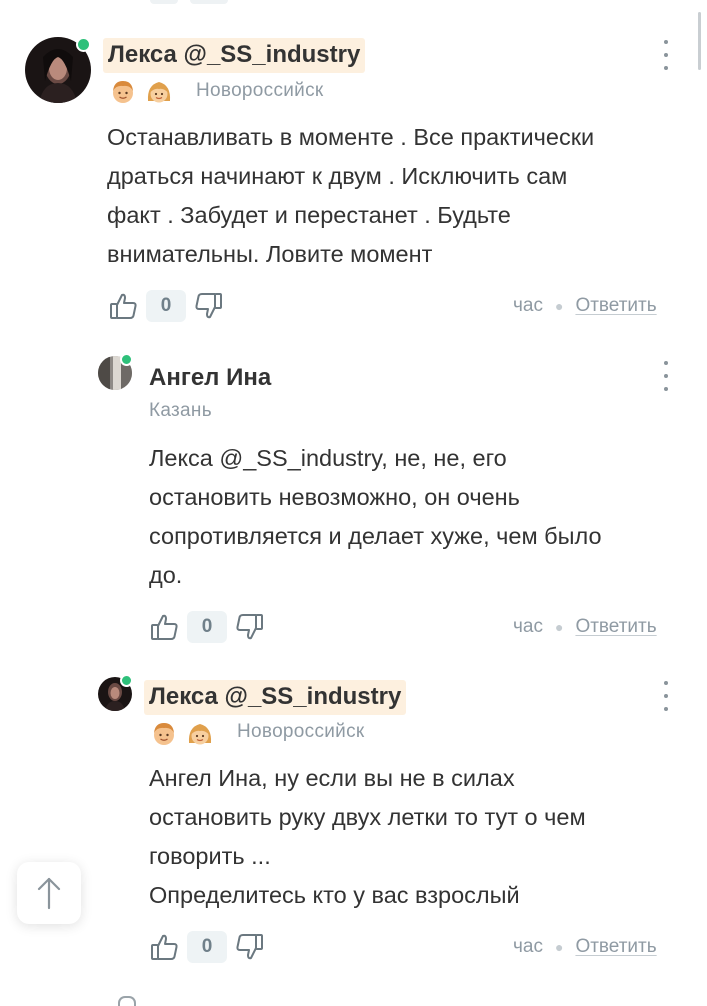 Image resolution: width=707 pixels, height=1006 pixels. Describe the element at coordinates (375, 536) in the screenshot. I see `comment-text-line: сопротивляется и делает хуже, чем было` at that location.